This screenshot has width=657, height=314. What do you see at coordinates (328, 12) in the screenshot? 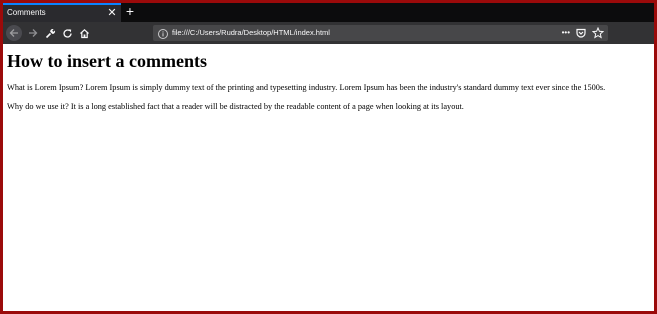
I see `tab-bar: Comments ✕ +` at bounding box center [328, 12].